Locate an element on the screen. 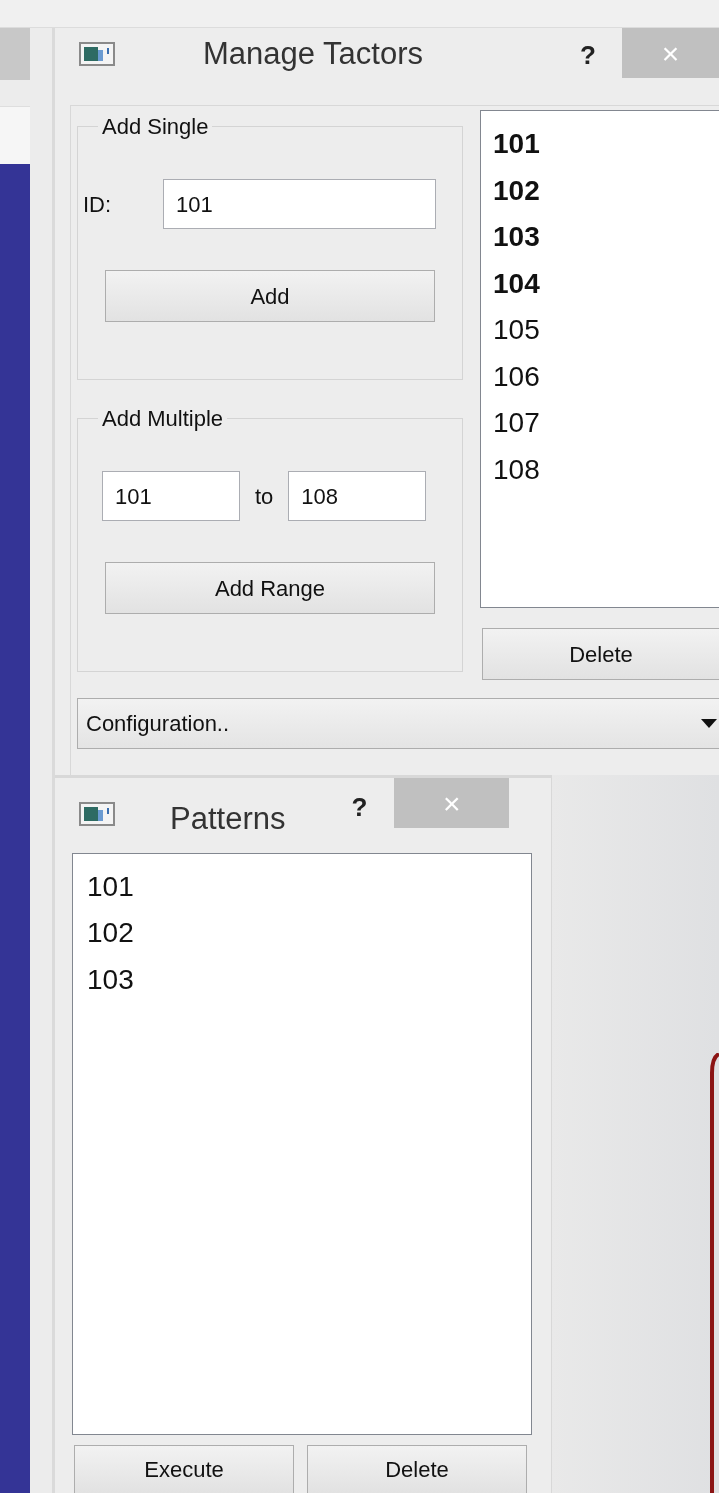 This screenshot has width=719, height=1493. list-item: 104 is located at coordinates (606, 283).